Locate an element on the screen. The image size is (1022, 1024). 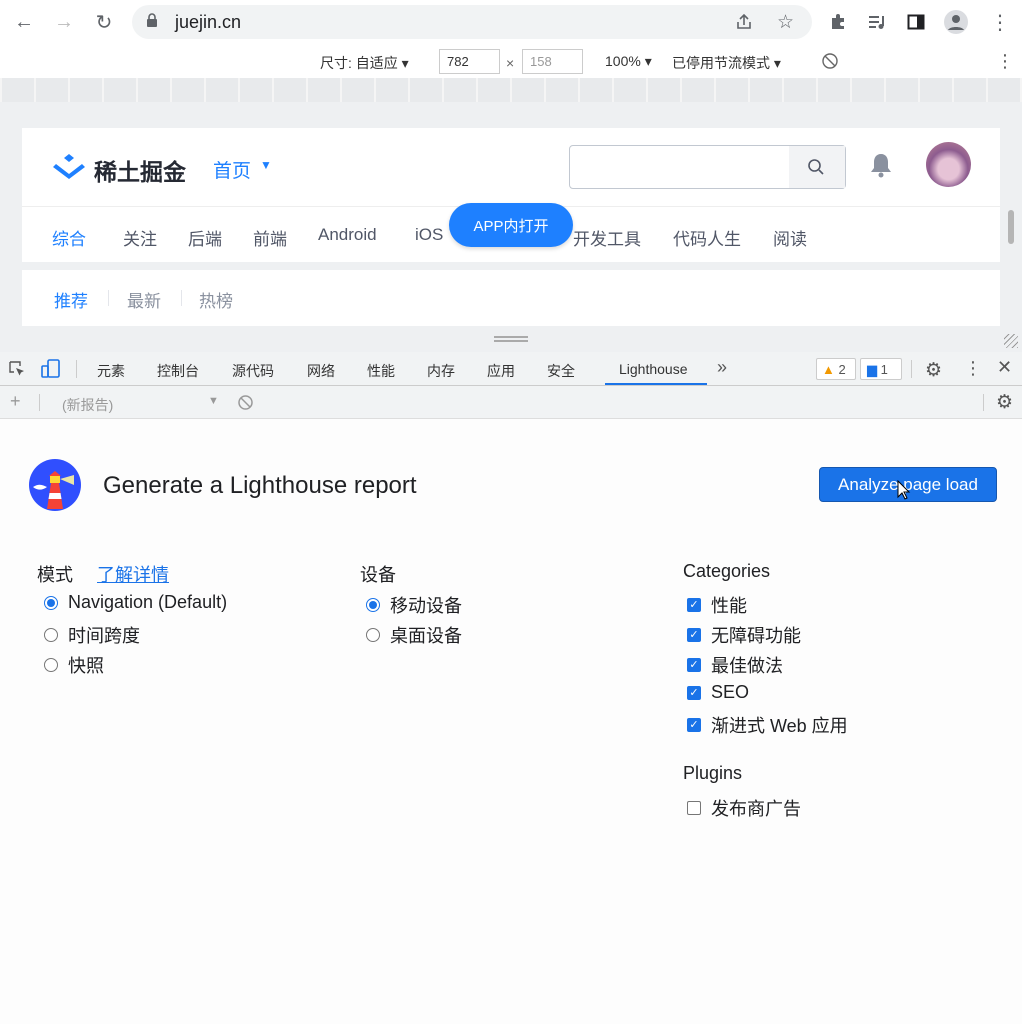
open-in-app-button: APP内打开 is located at coordinates (511, 225).